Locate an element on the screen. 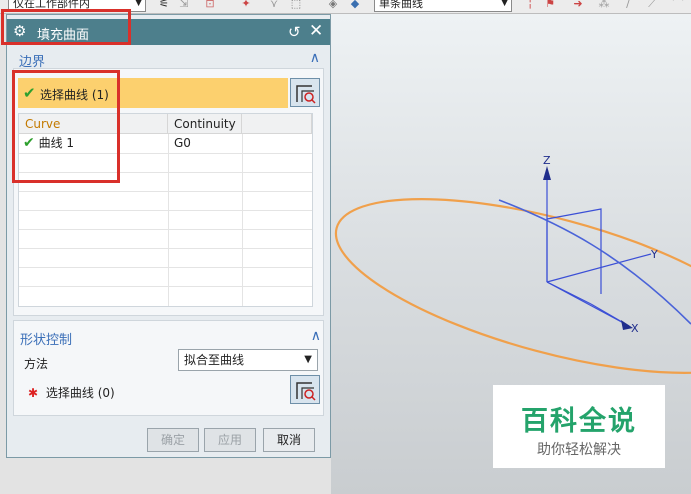 The image size is (691, 494). x-axis-label: X is located at coordinates (635, 328).